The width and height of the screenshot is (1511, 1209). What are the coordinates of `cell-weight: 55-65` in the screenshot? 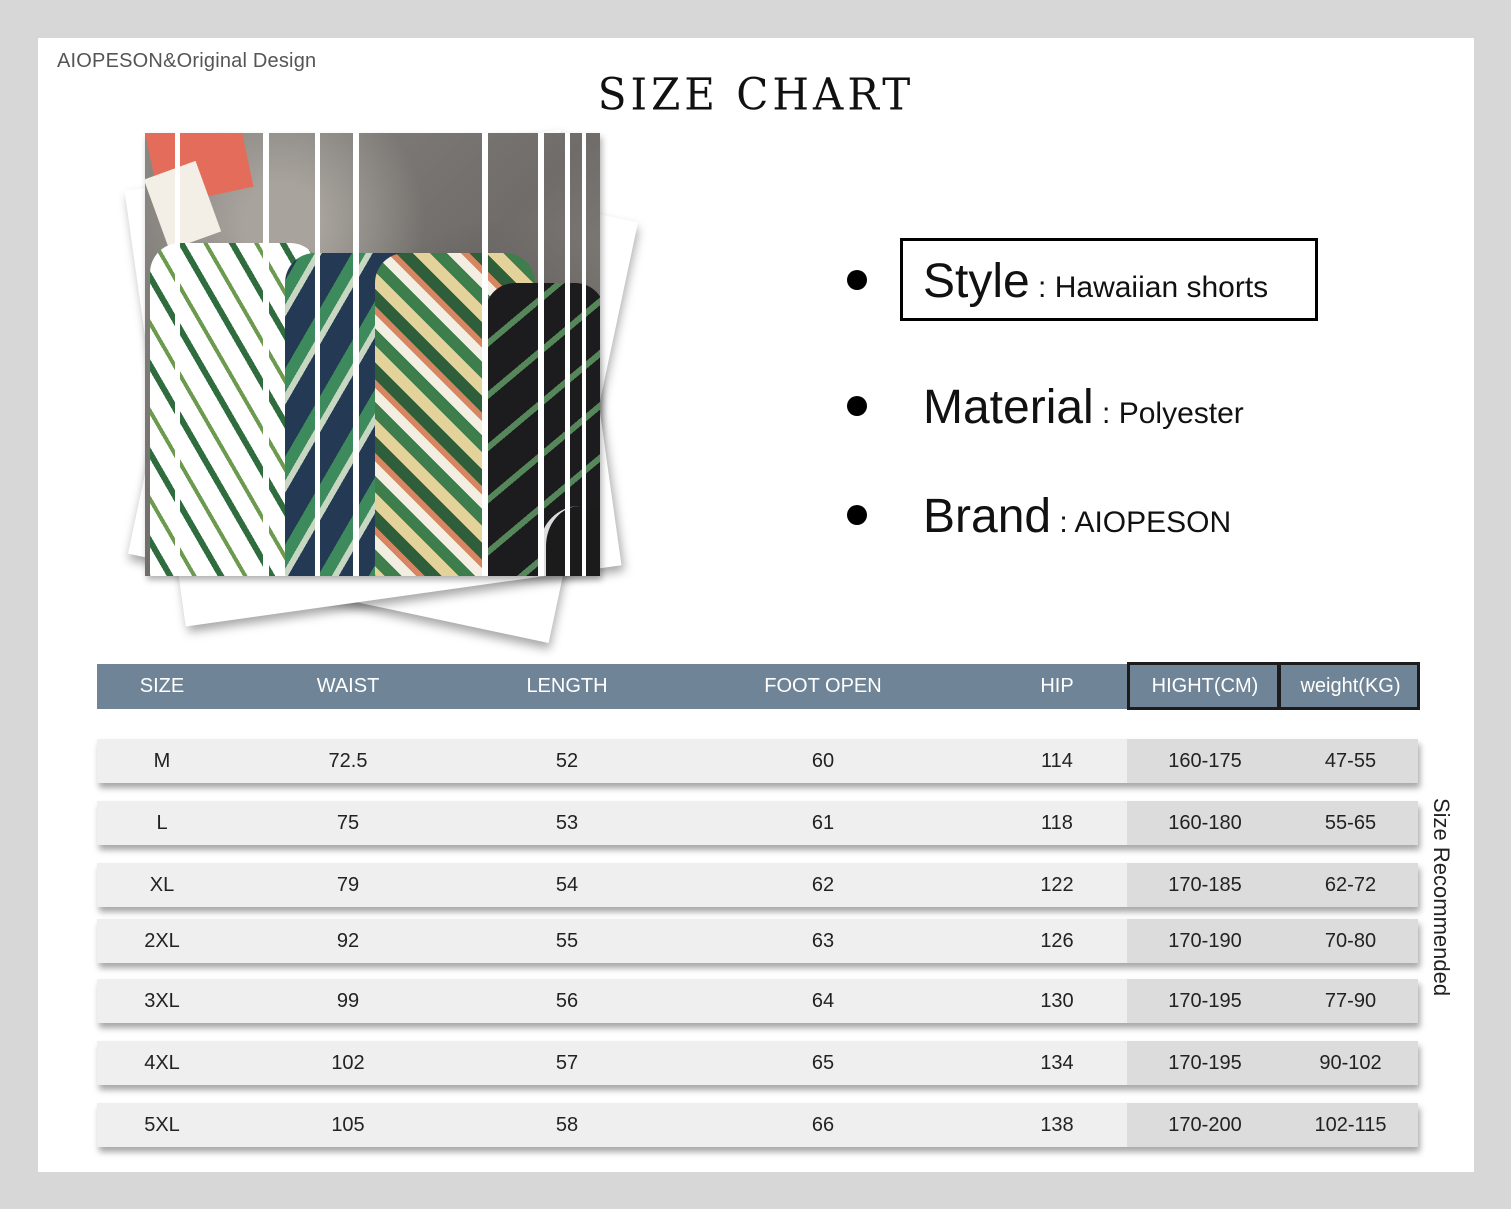 It's located at (1350, 823).